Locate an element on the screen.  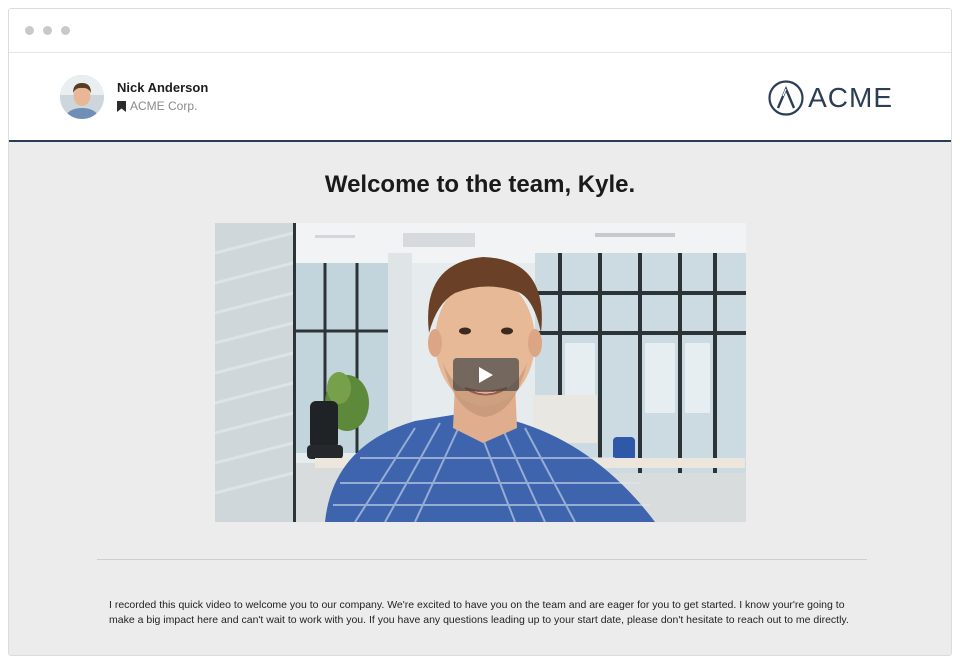
avatar is located at coordinates (82, 97).